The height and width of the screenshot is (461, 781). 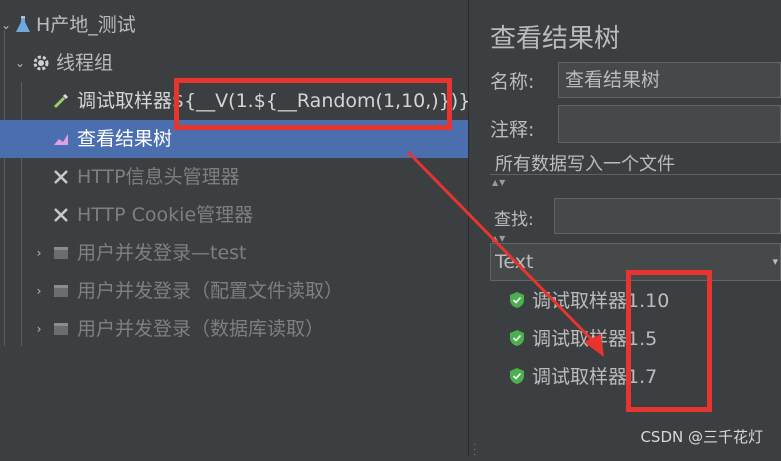 What do you see at coordinates (505, 253) in the screenshot?
I see `annotation-arrow` at bounding box center [505, 253].